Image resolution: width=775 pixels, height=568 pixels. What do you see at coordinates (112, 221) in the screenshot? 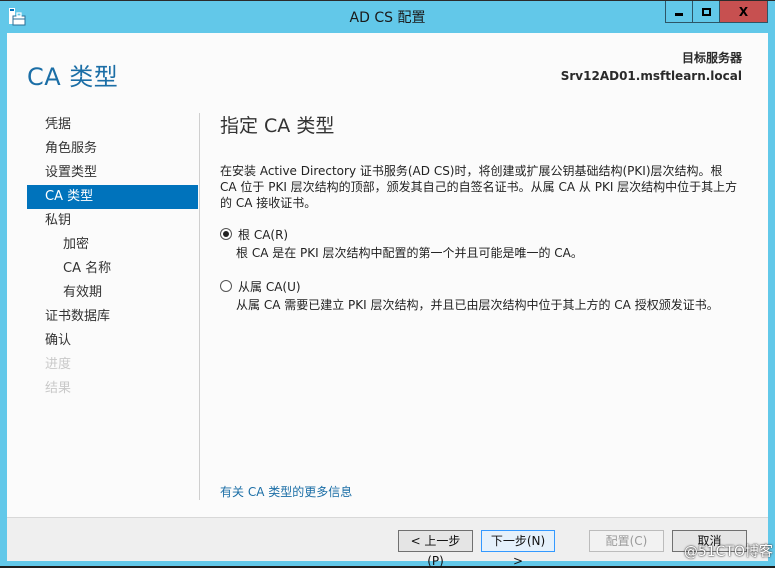
I see `nav-item-private-key: 私钥` at bounding box center [112, 221].